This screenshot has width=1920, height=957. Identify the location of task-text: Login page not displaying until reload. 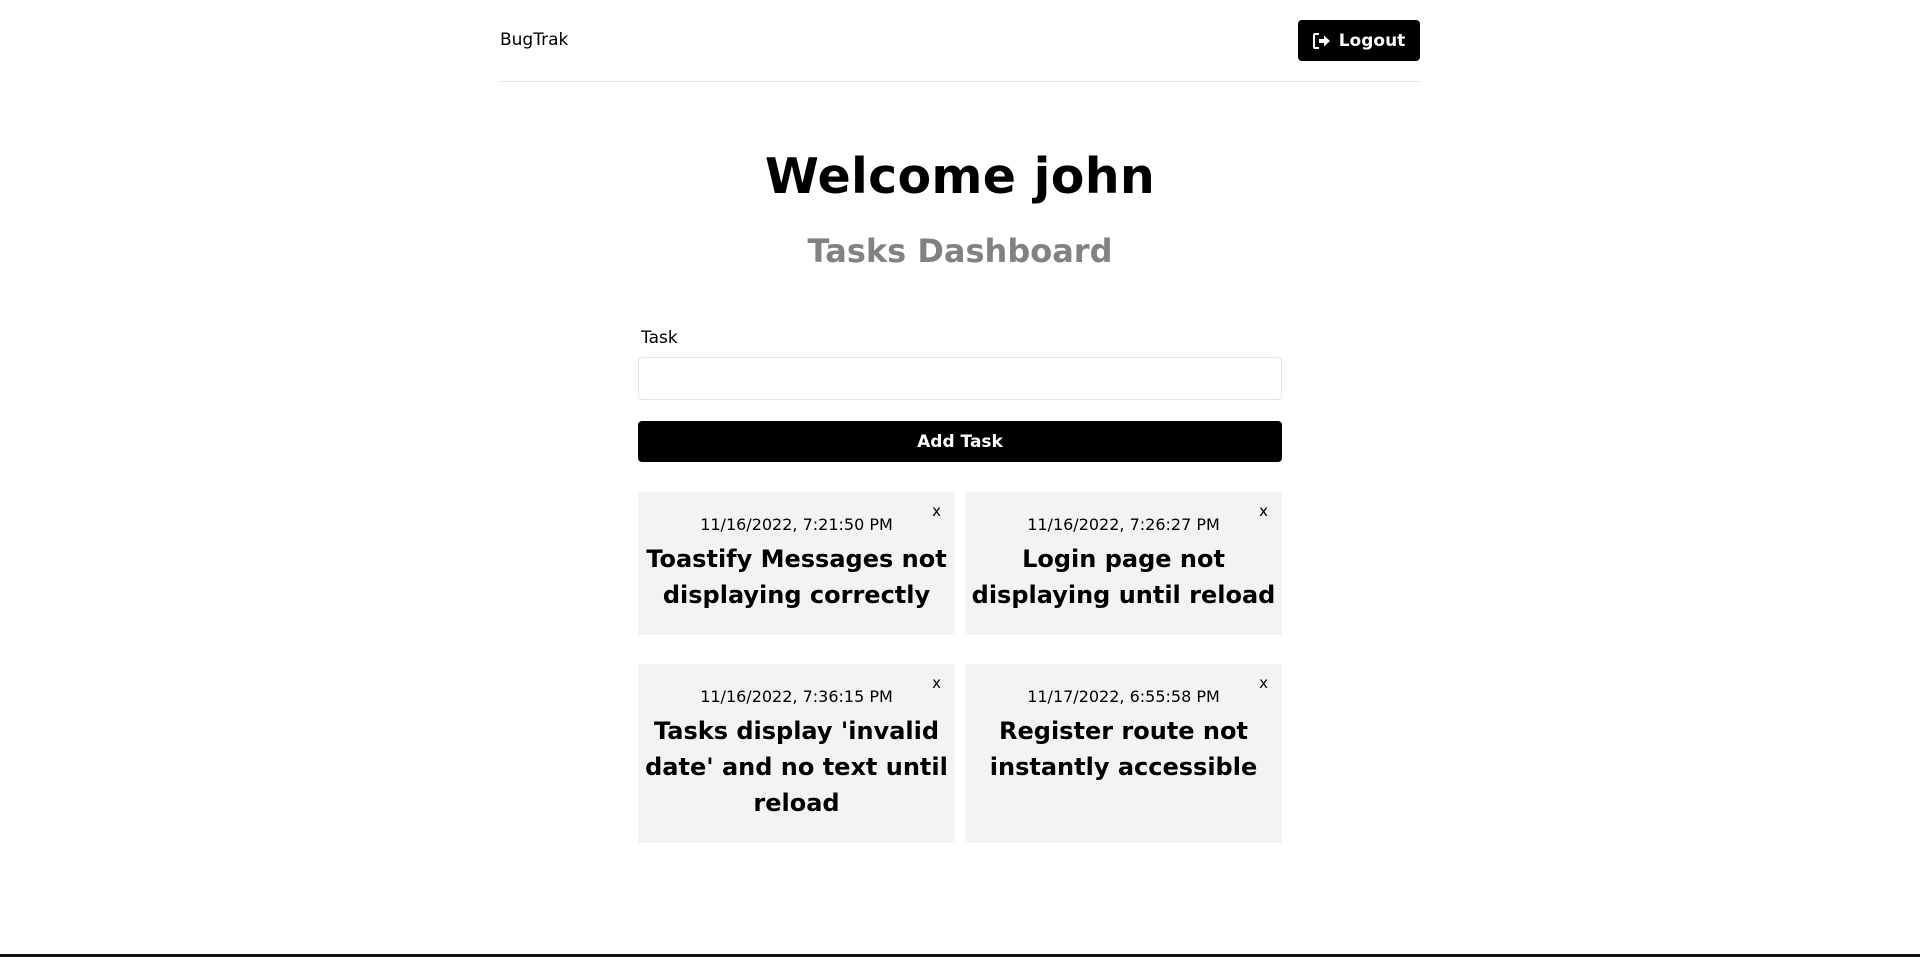
(1123, 577).